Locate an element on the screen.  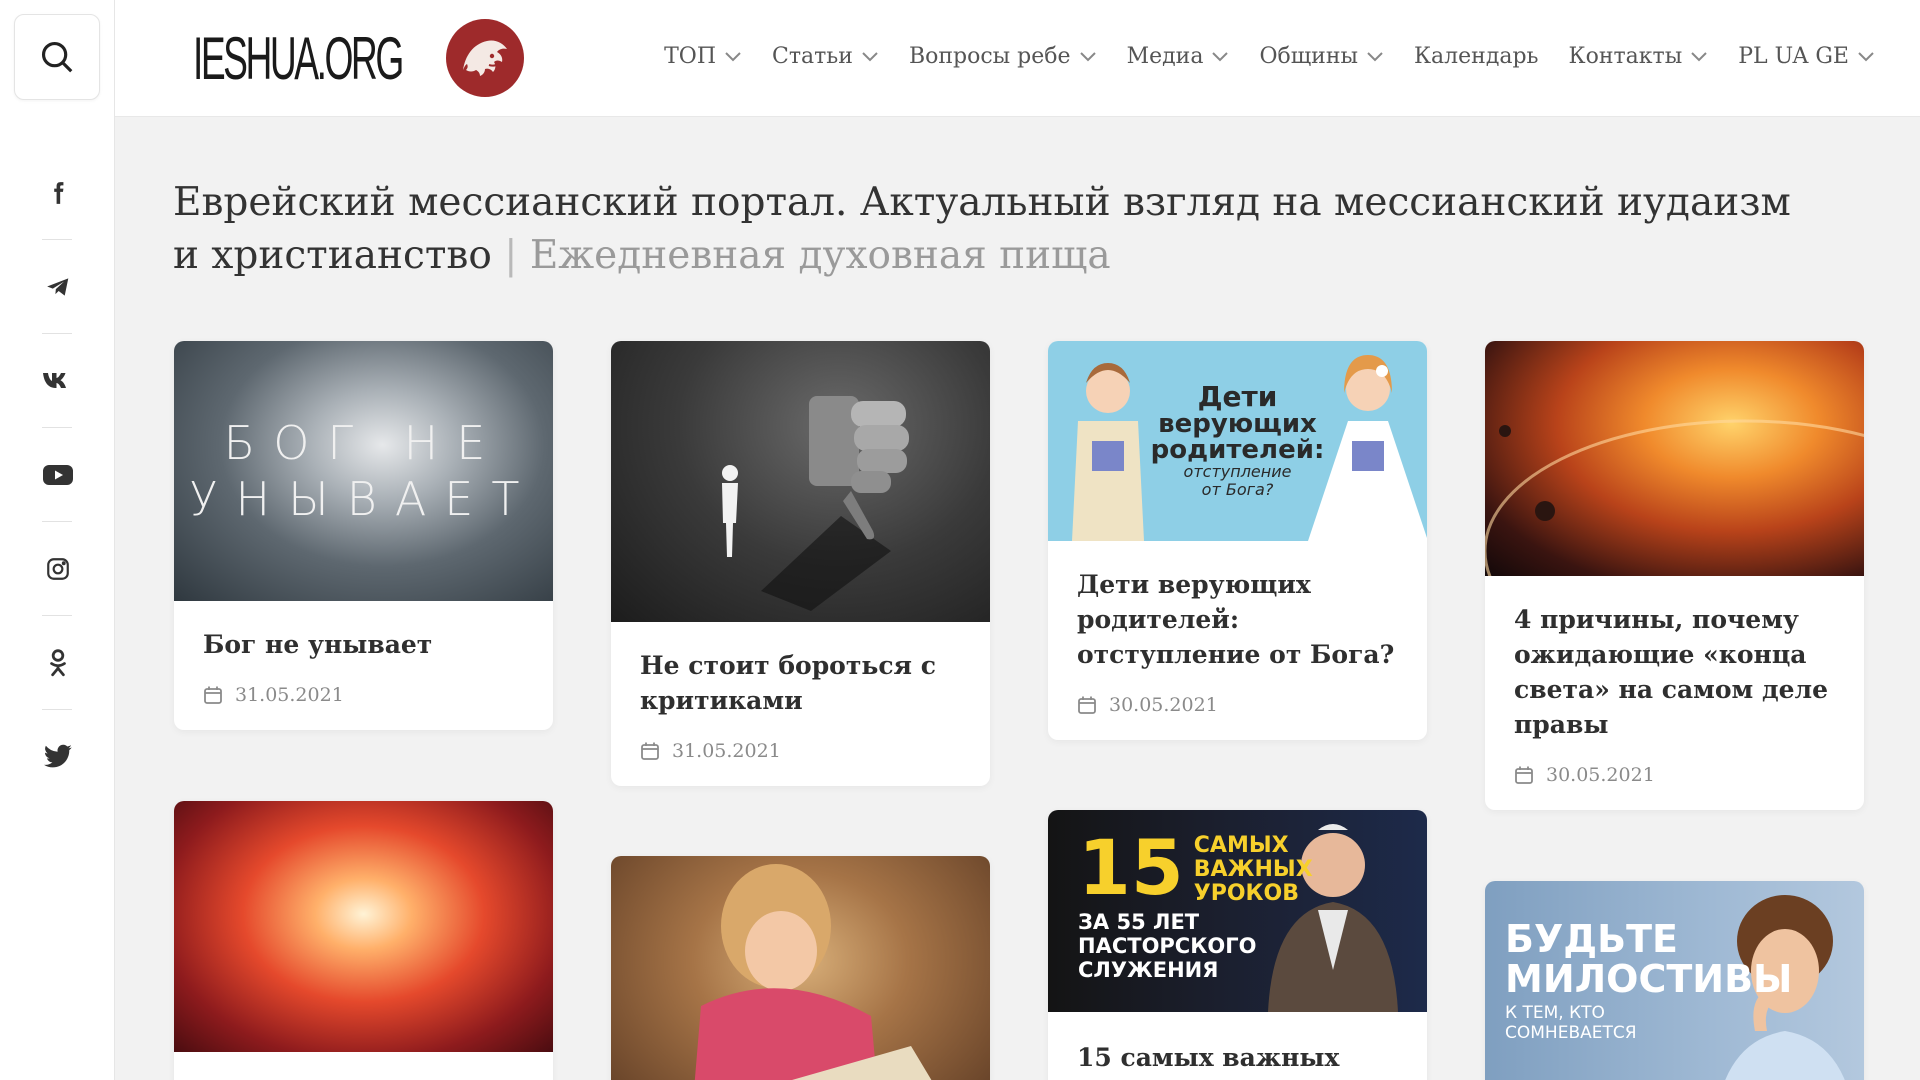
left-rail is located at coordinates (57, 540).